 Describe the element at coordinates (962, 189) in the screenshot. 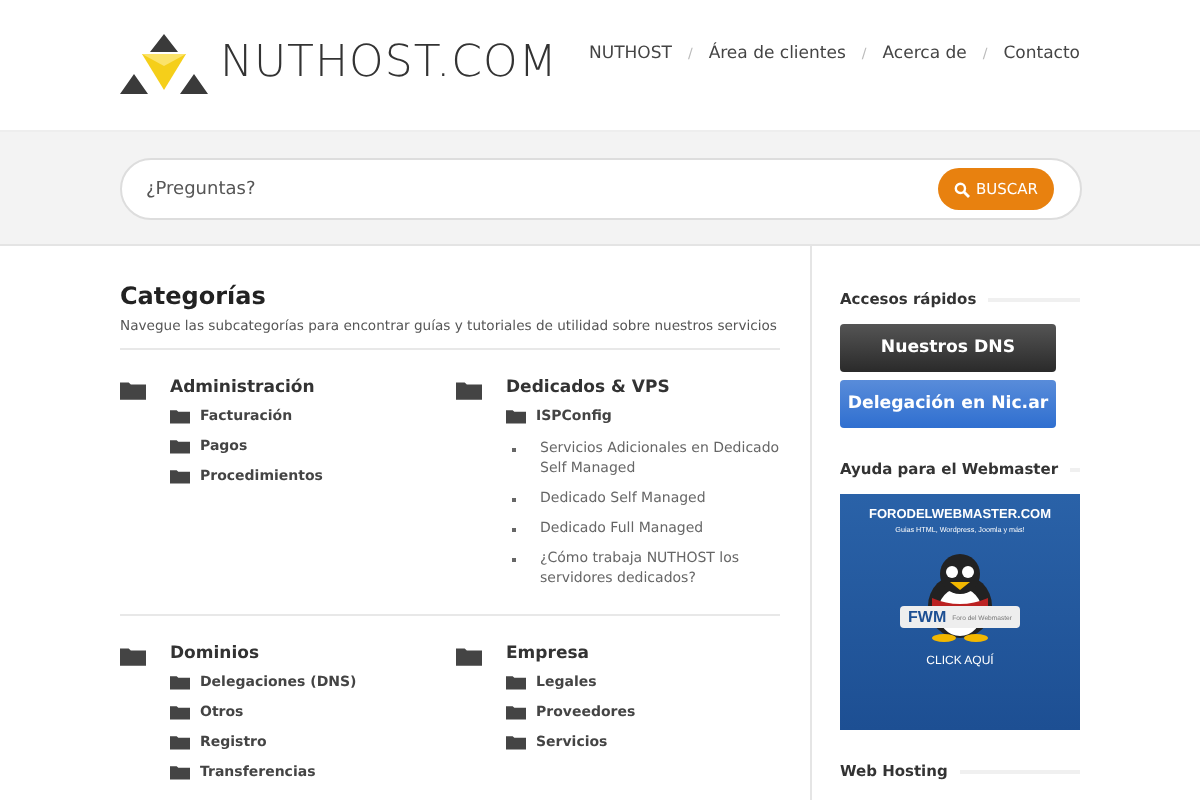

I see `search-icon` at that location.